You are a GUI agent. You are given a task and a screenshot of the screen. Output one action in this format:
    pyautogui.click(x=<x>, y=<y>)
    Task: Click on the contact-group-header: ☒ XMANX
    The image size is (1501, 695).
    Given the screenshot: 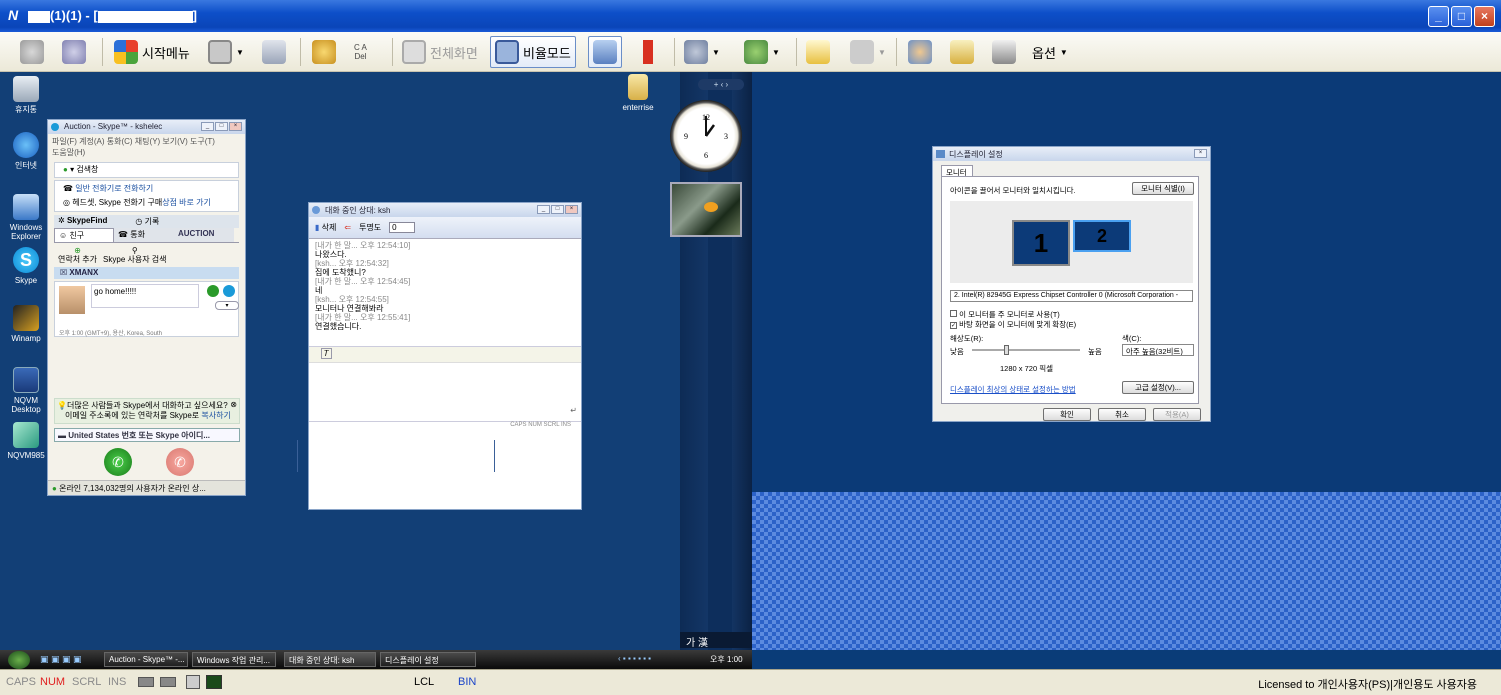 What is the action you would take?
    pyautogui.click(x=146, y=273)
    